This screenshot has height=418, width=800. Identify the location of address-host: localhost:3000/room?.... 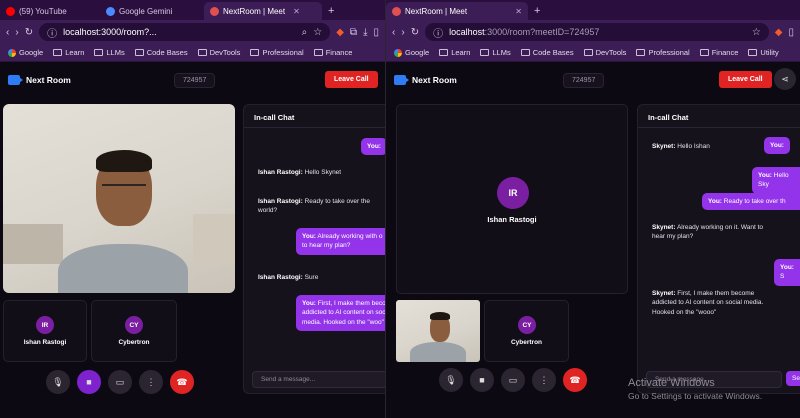
(110, 32).